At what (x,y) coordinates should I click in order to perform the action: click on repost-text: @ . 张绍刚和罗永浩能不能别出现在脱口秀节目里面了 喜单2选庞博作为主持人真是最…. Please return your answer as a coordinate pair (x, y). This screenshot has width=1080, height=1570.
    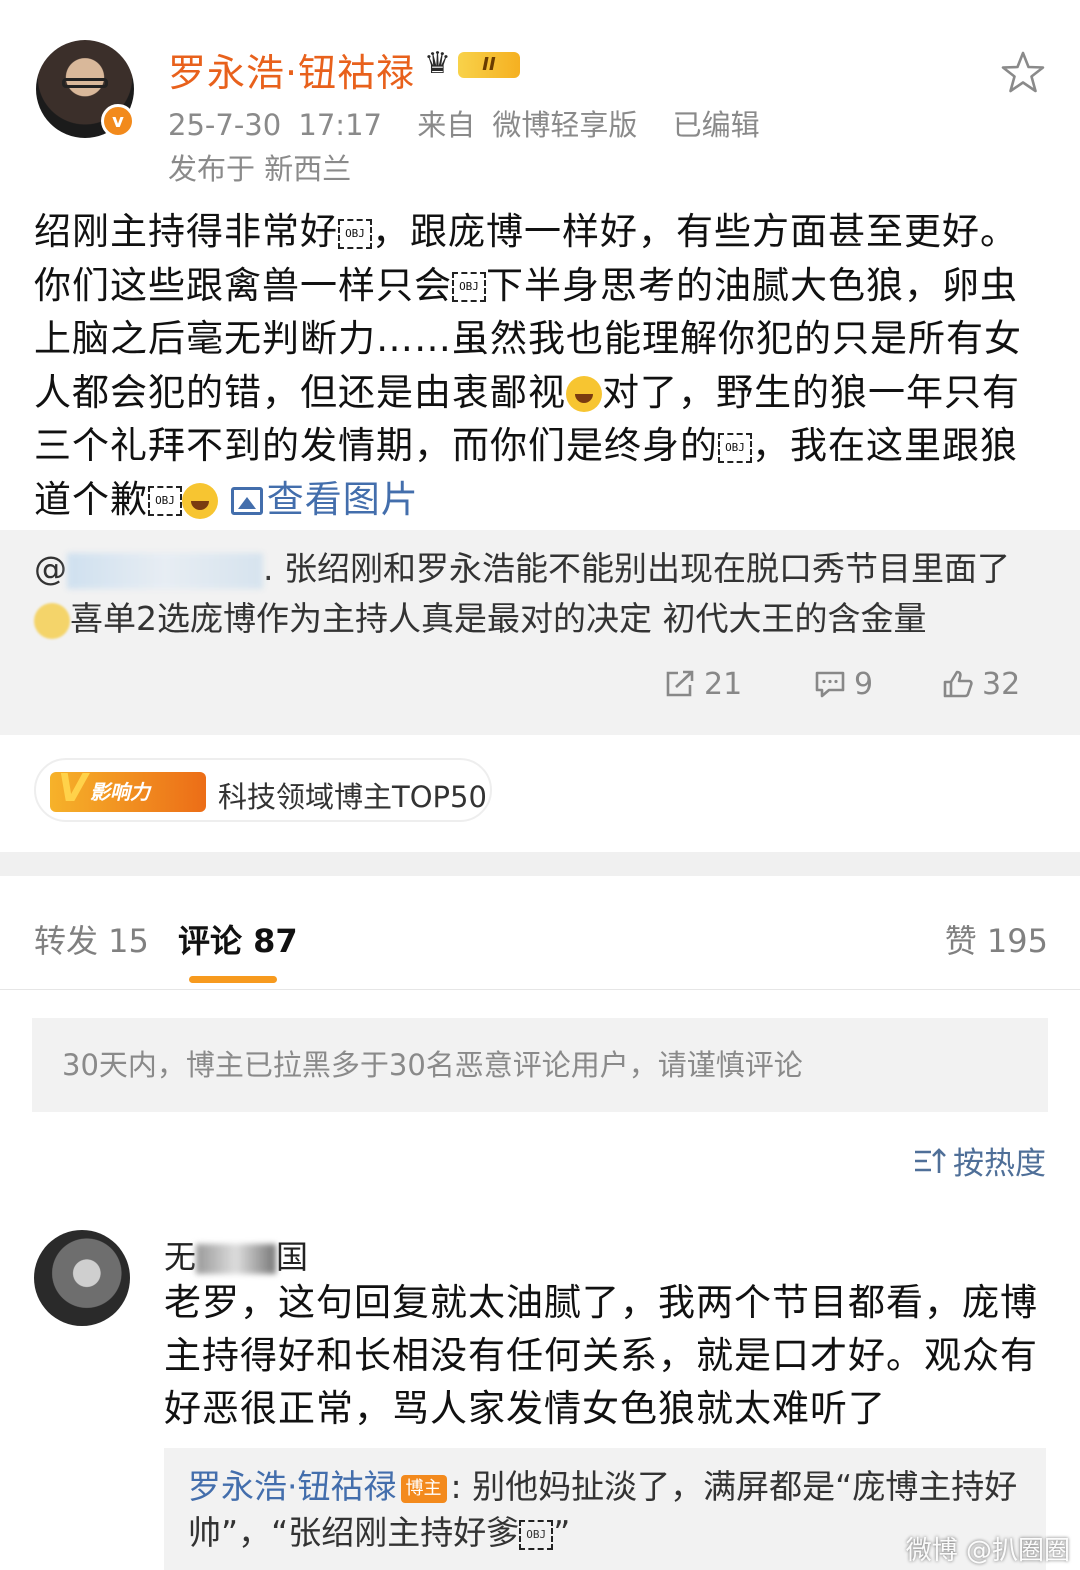
    Looking at the image, I should click on (544, 594).